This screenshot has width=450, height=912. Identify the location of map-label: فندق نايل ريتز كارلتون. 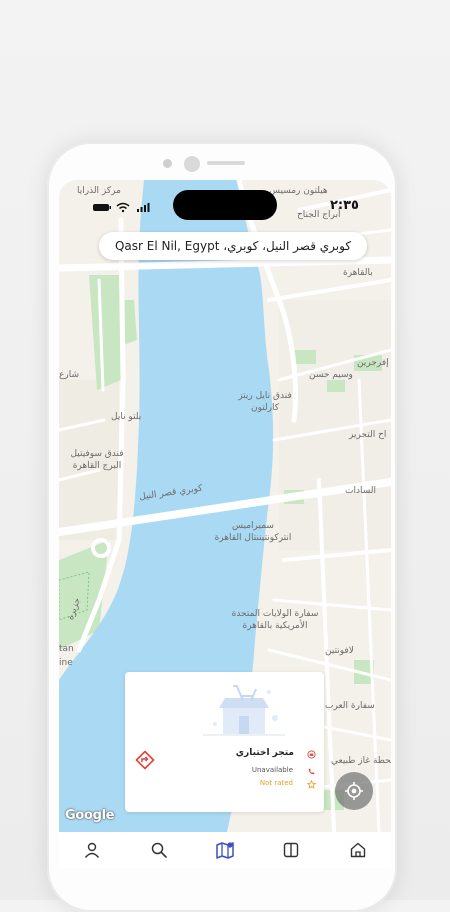
(265, 402).